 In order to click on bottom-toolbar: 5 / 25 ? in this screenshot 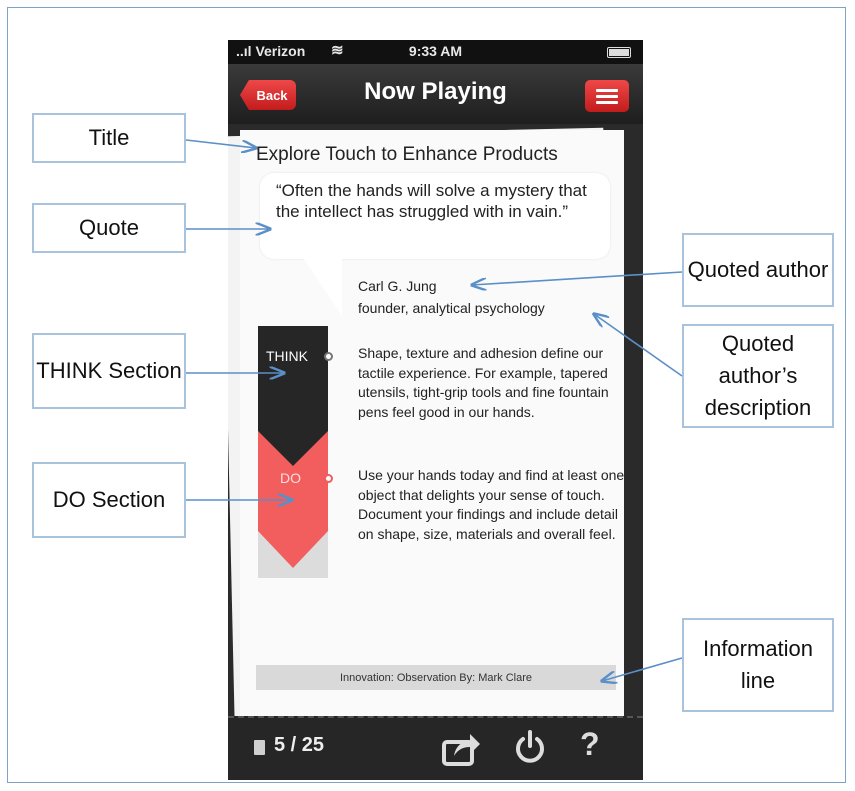, I will do `click(435, 748)`.